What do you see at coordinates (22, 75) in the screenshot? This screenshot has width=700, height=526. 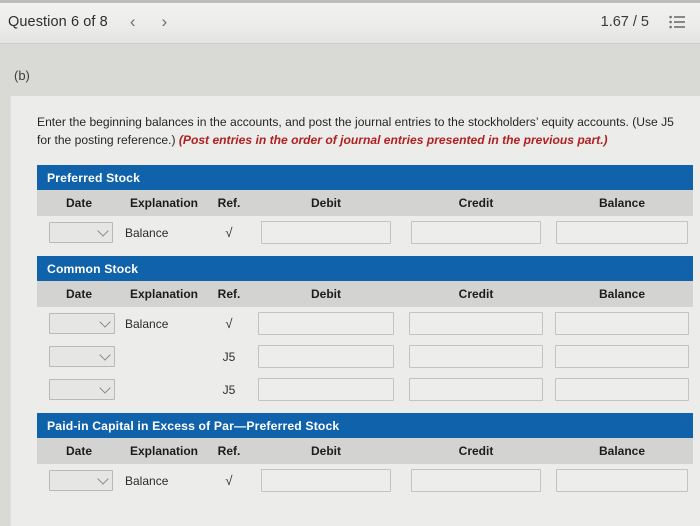 I see `part-label: (b)` at bounding box center [22, 75].